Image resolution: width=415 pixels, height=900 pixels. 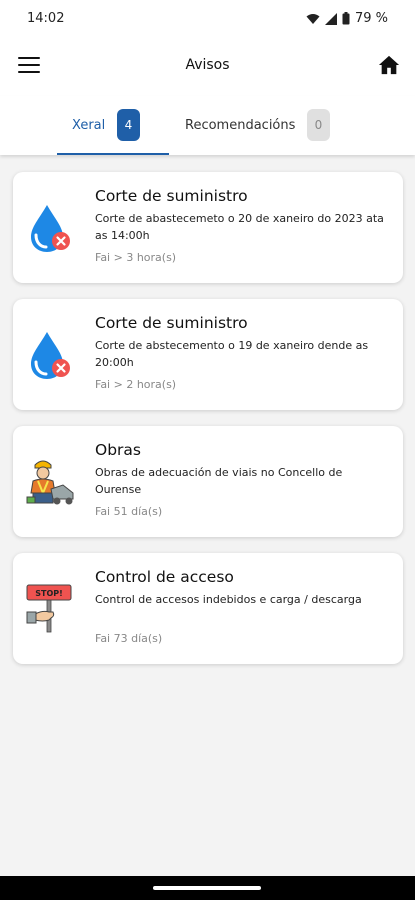 I want to click on notice-time: Fai > 2 hora(s), so click(x=136, y=384).